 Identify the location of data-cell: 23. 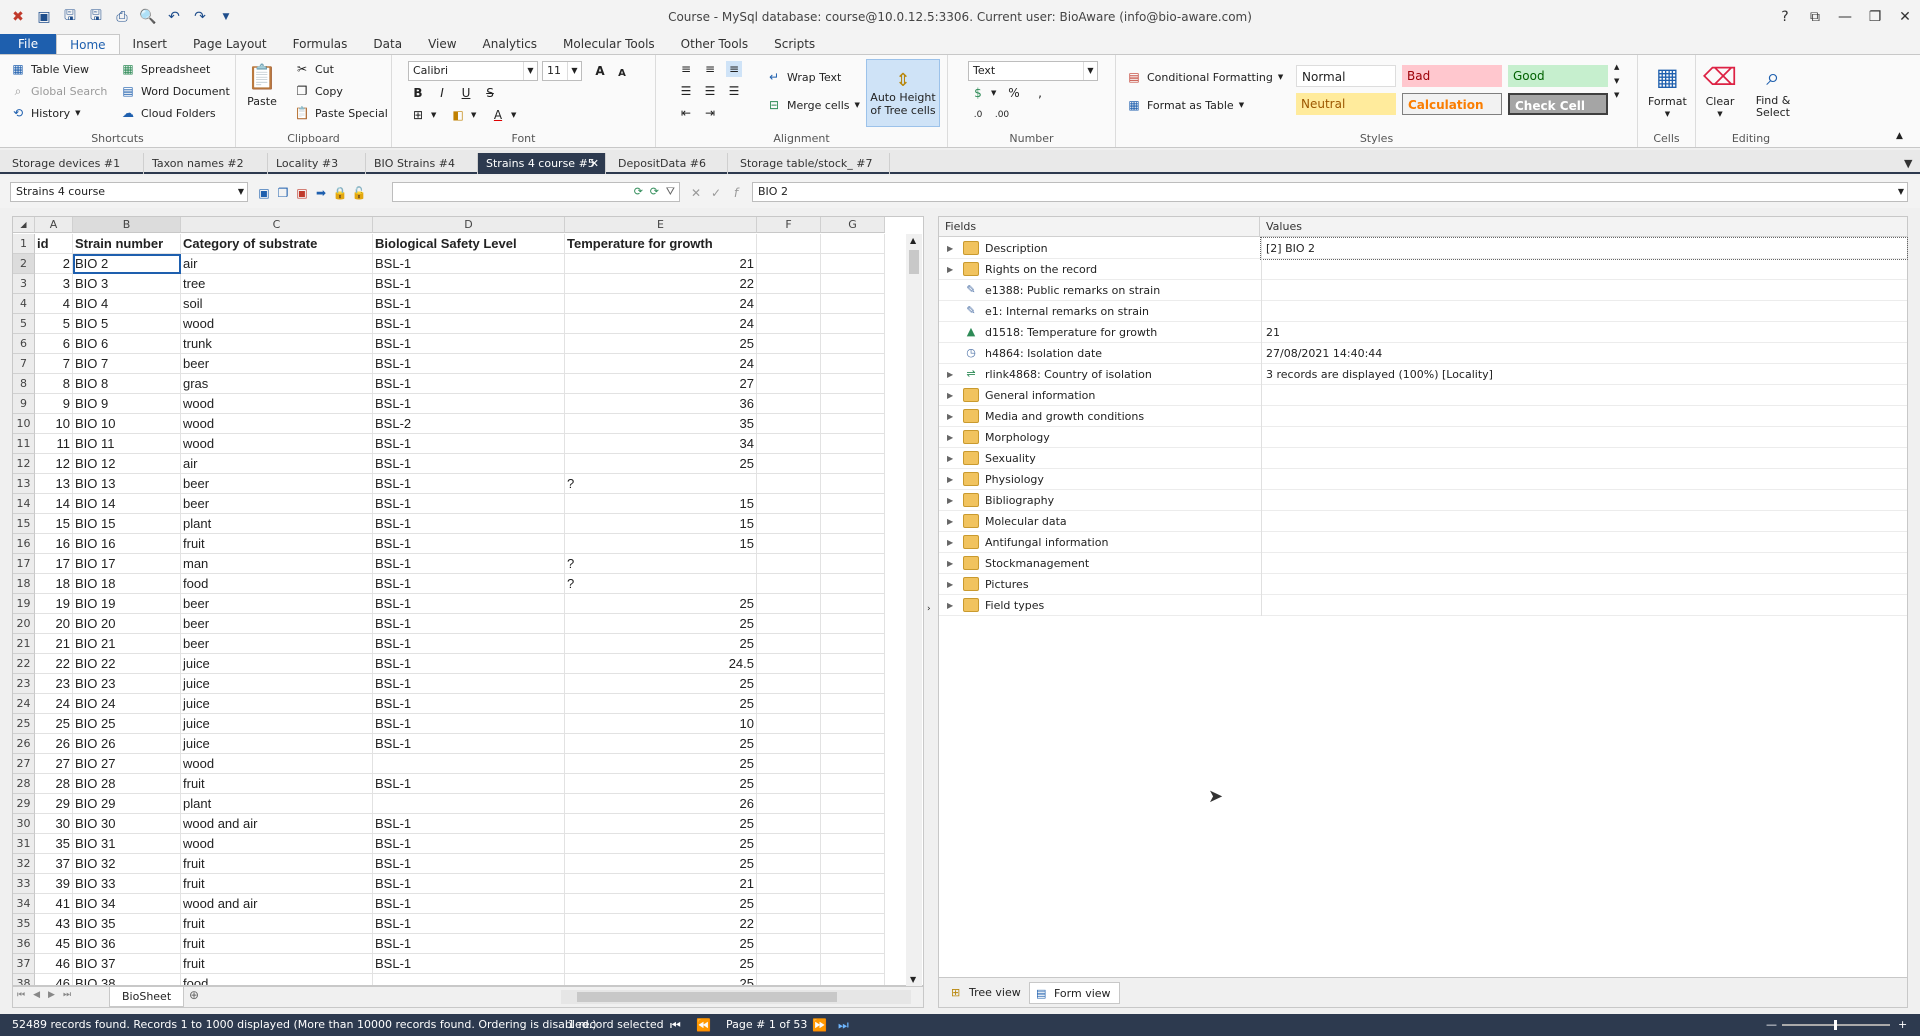
(54, 684).